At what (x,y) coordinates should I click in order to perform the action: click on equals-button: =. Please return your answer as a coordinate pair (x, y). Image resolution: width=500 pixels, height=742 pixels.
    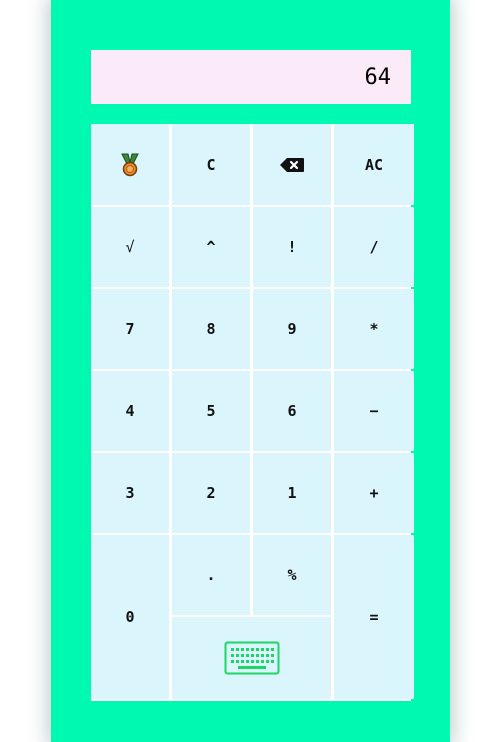
    Looking at the image, I should click on (374, 617).